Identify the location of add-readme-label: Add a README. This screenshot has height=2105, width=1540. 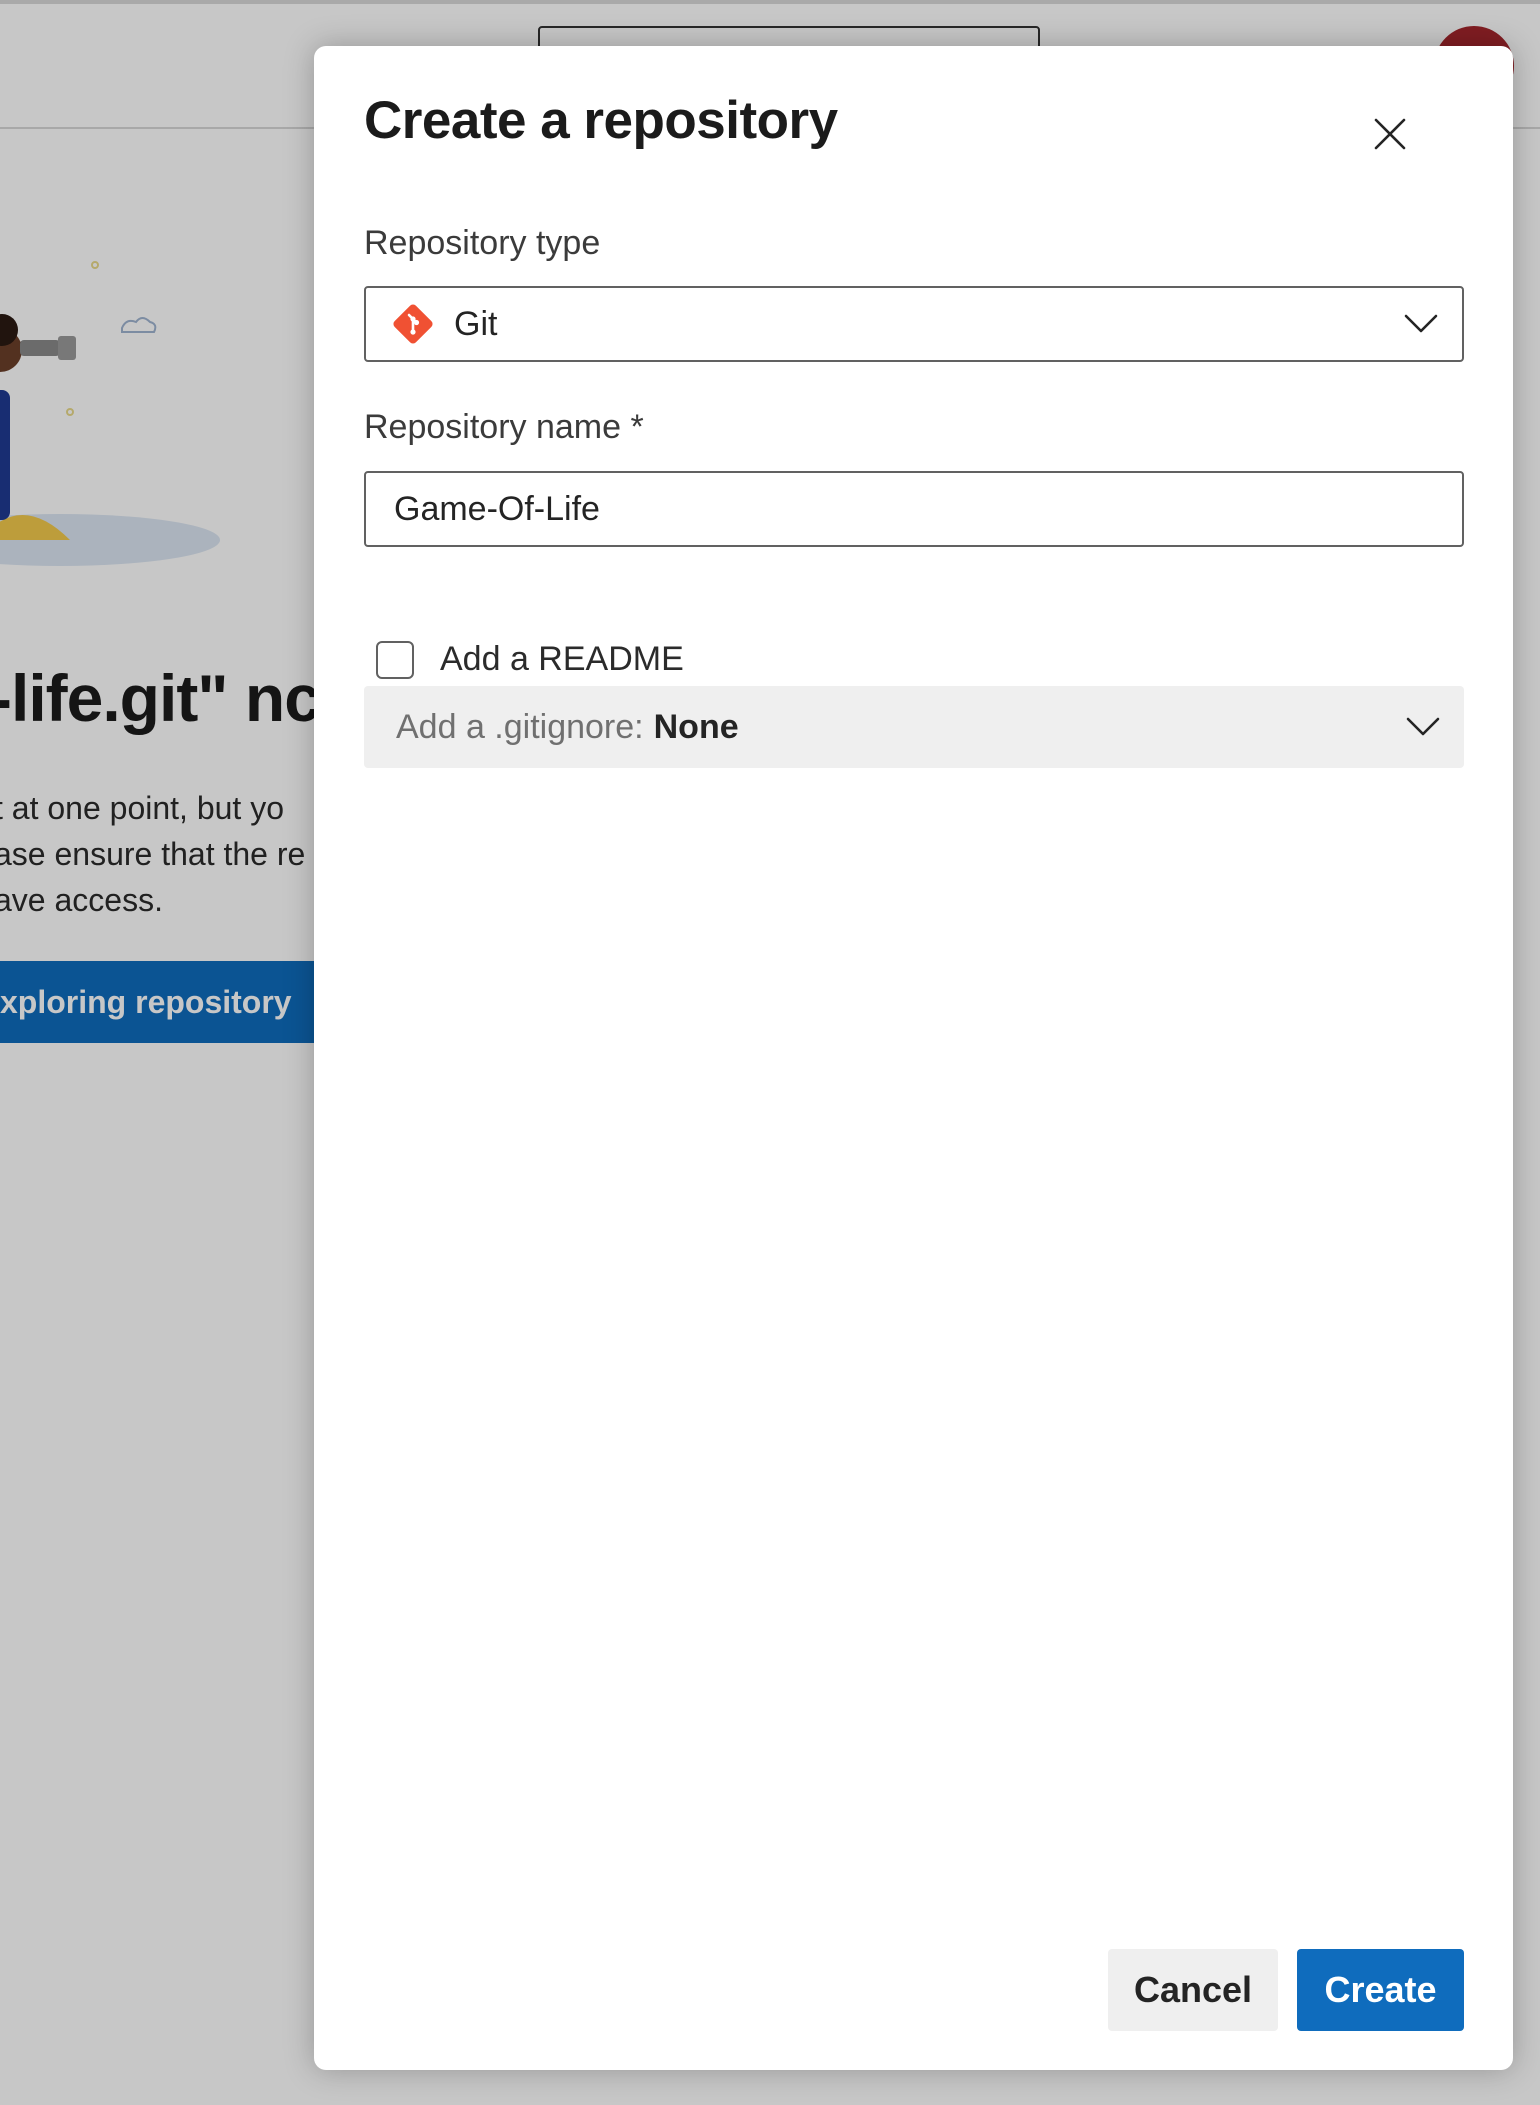
(562, 659).